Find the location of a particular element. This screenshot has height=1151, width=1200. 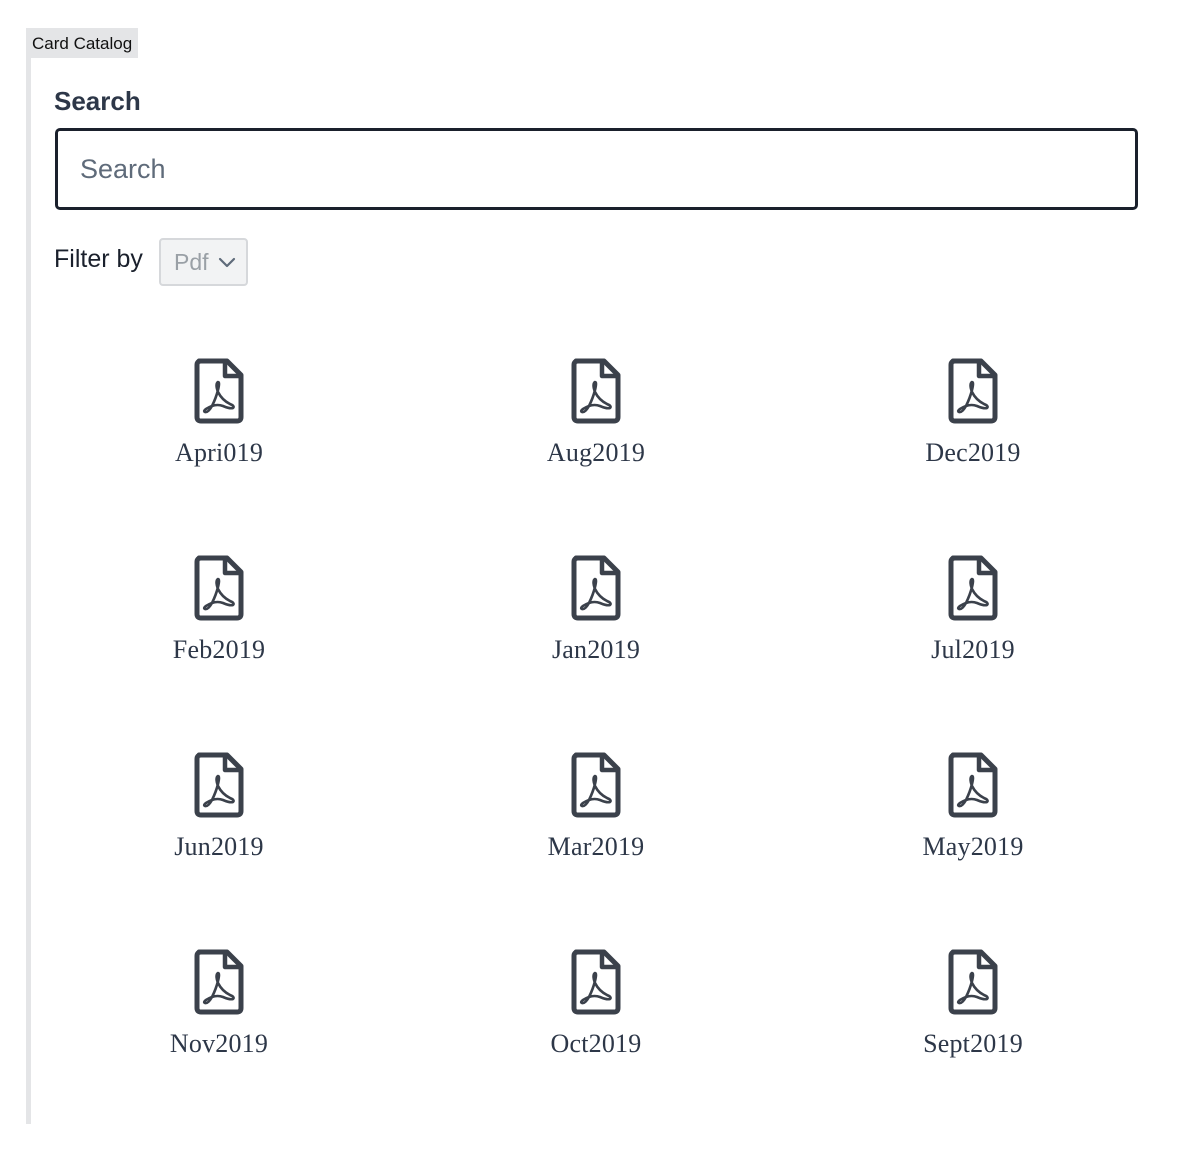

file-card: Jan2019 is located at coordinates (596, 620).